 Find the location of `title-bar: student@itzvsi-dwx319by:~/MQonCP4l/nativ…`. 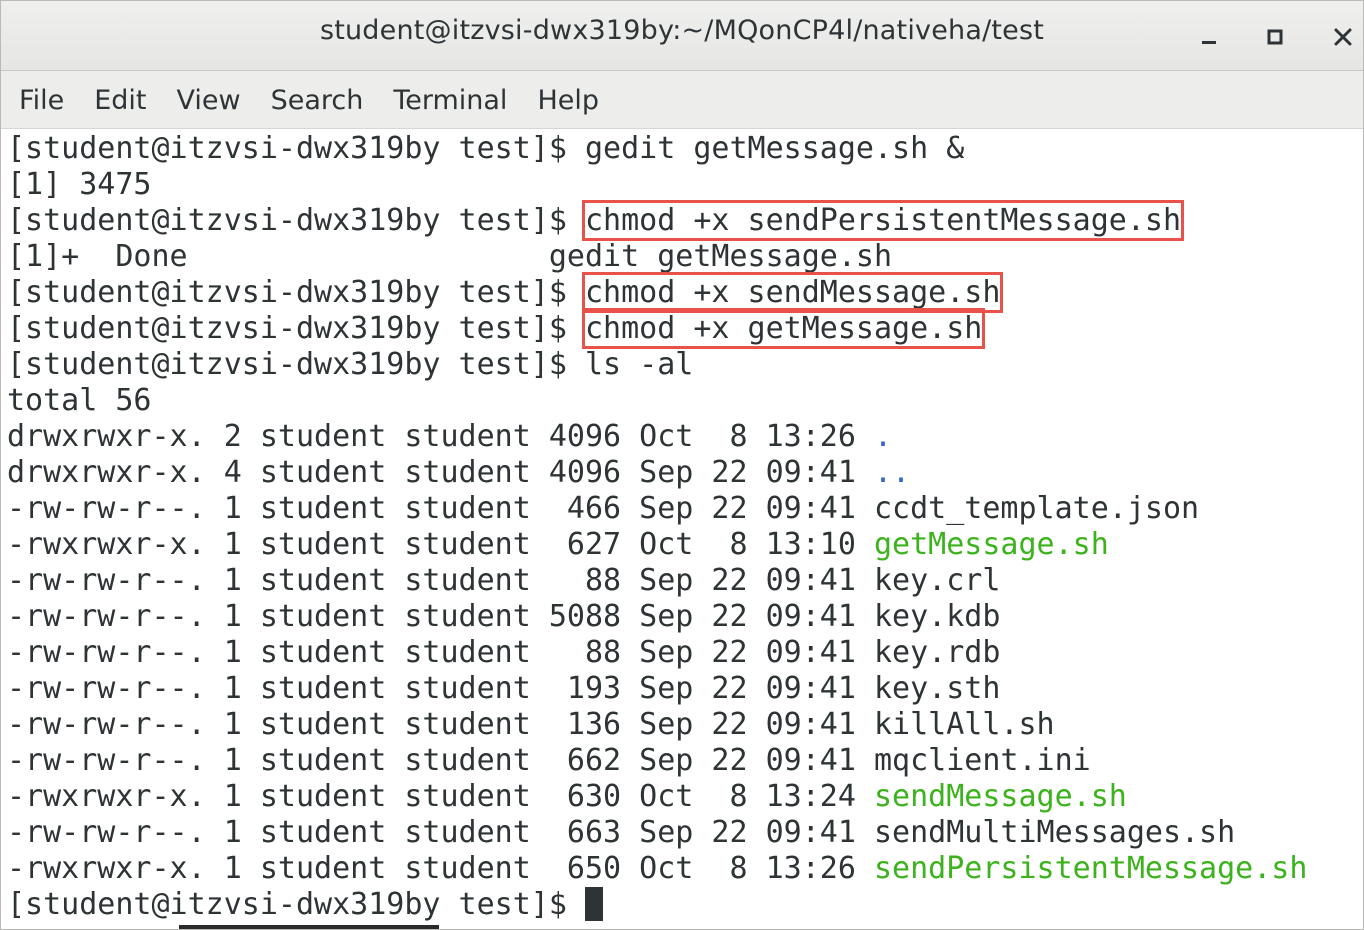

title-bar: student@itzvsi-dwx319by:~/MQonCP4l/nativ… is located at coordinates (682, 36).